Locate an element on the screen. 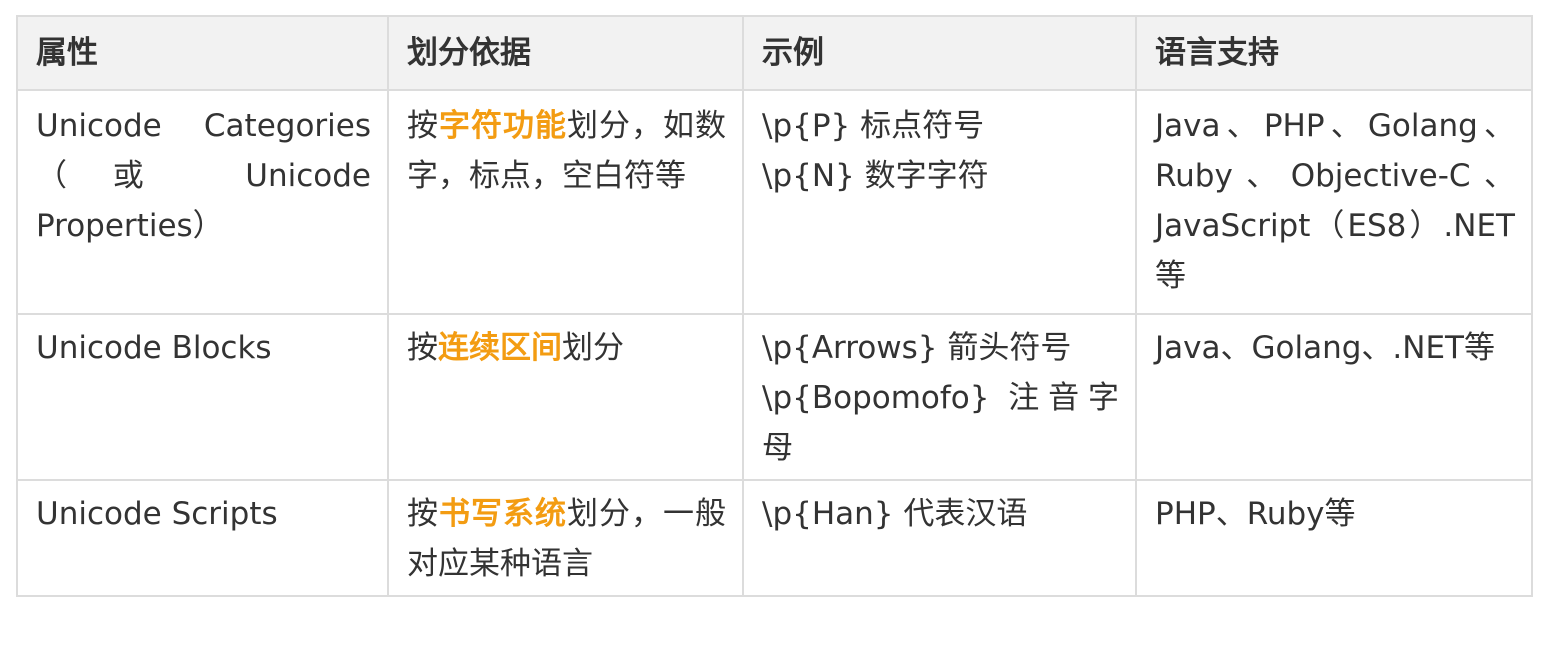  cell-example: \p{P} 标点符号 \p{N} 数字字符 is located at coordinates (939, 202).